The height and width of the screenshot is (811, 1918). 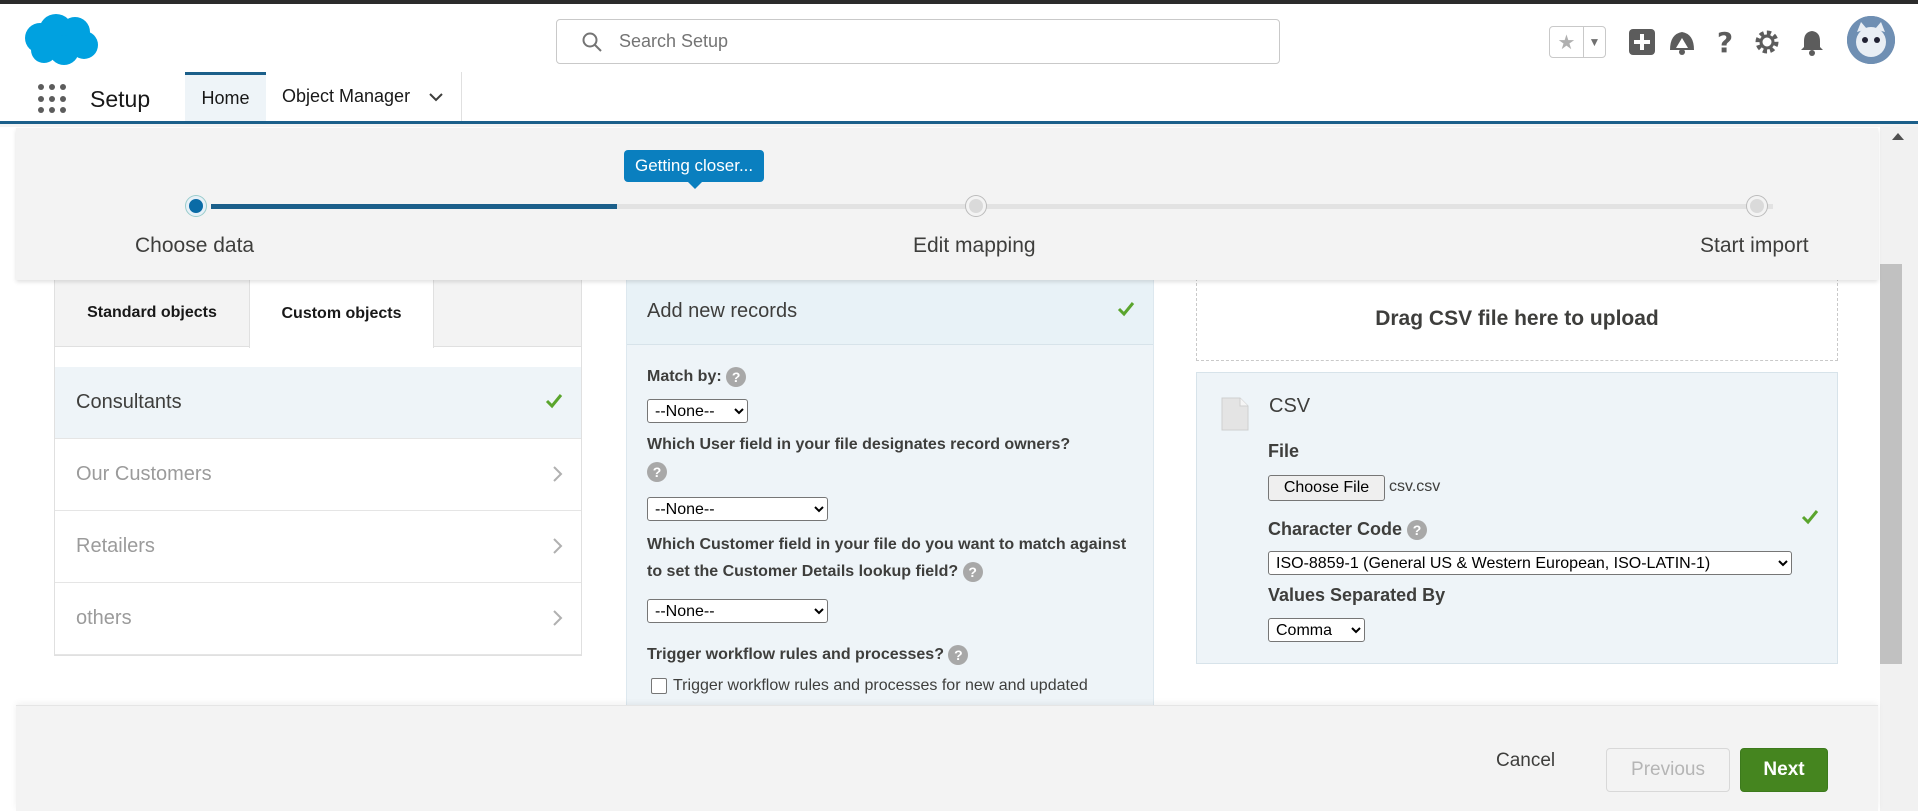 What do you see at coordinates (1898, 136) in the screenshot?
I see `scroll-up-arrow-icon` at bounding box center [1898, 136].